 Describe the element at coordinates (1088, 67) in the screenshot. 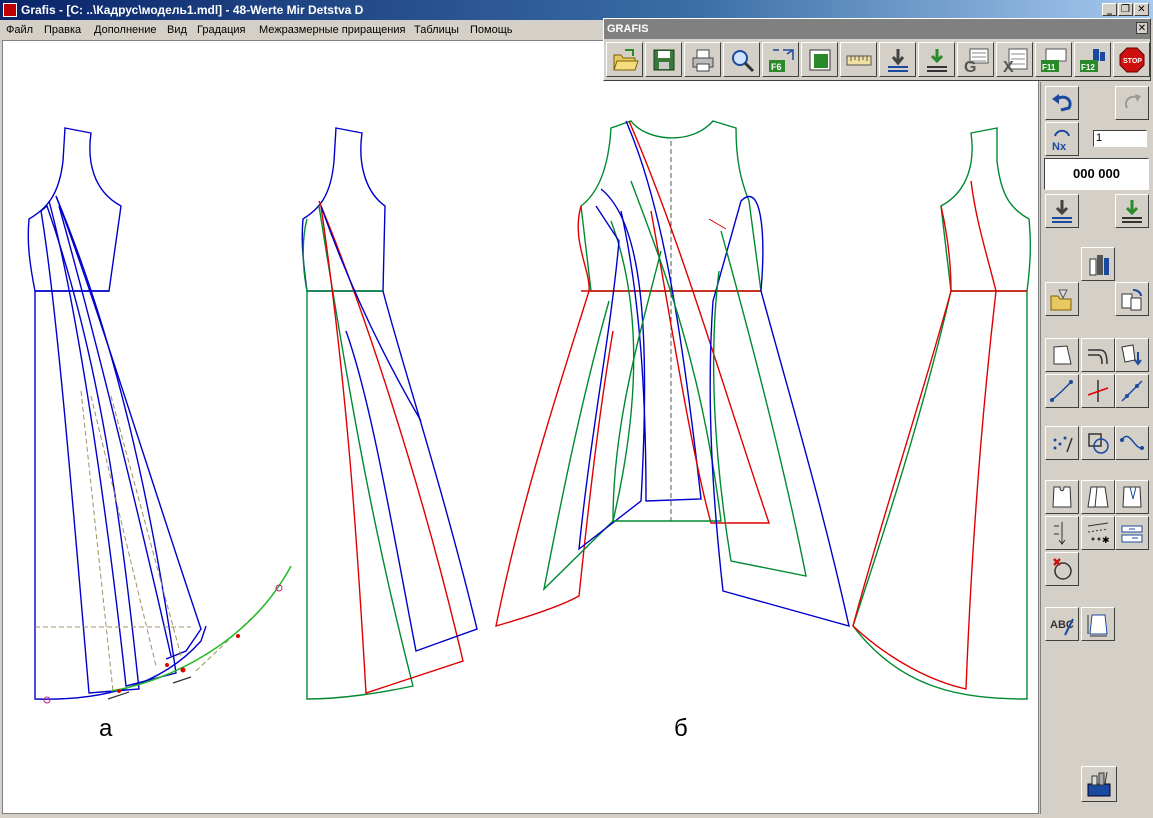

I see `f12-label: F12` at that location.